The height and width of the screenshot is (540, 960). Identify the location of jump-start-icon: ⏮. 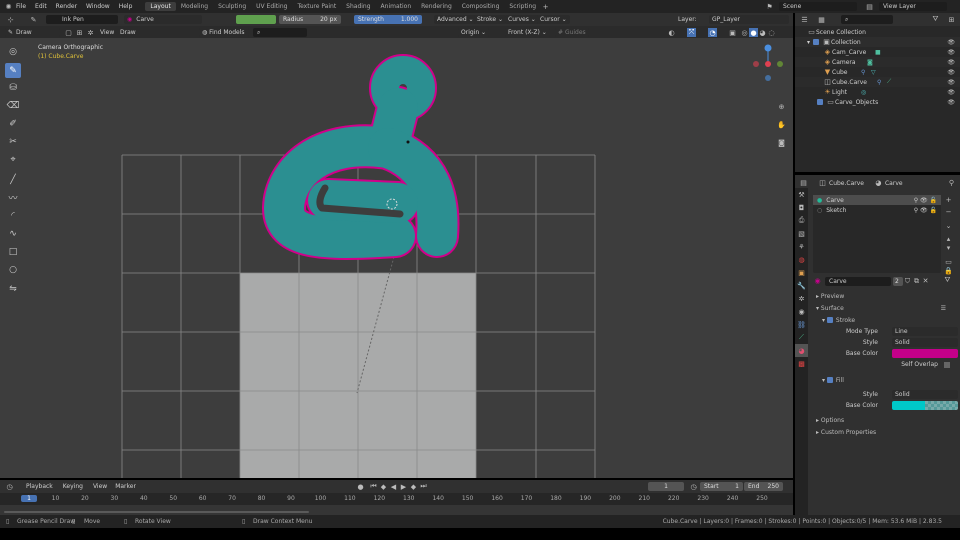
(373, 486).